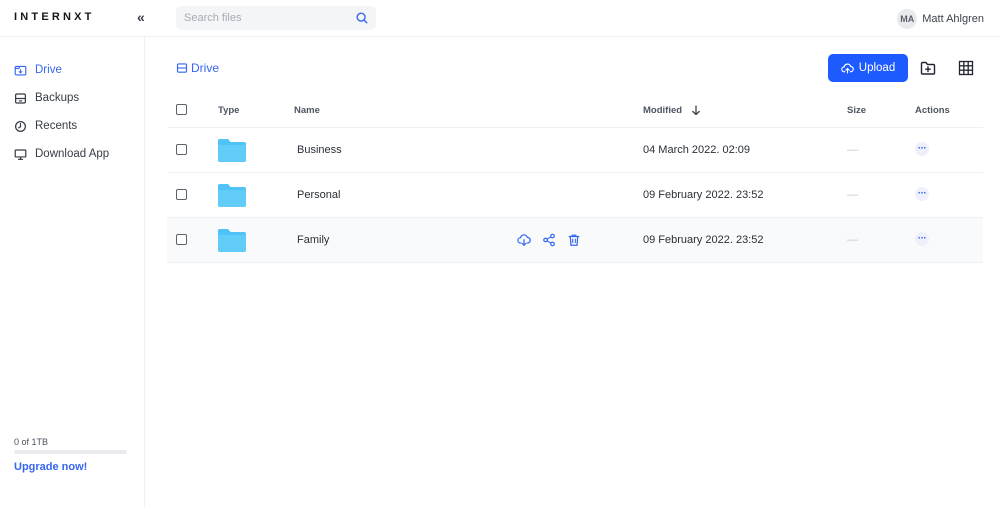 This screenshot has width=1000, height=508. What do you see at coordinates (318, 195) in the screenshot?
I see `file-name: Personal` at bounding box center [318, 195].